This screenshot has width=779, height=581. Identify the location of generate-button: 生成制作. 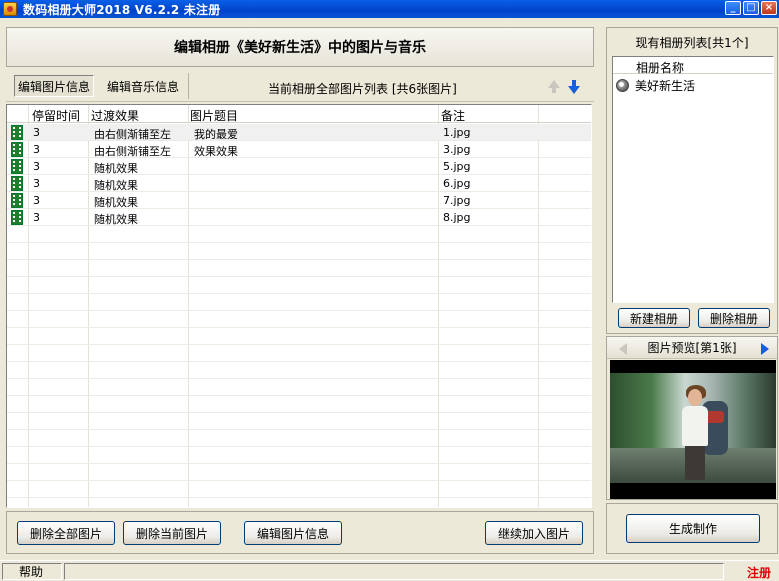
(693, 528).